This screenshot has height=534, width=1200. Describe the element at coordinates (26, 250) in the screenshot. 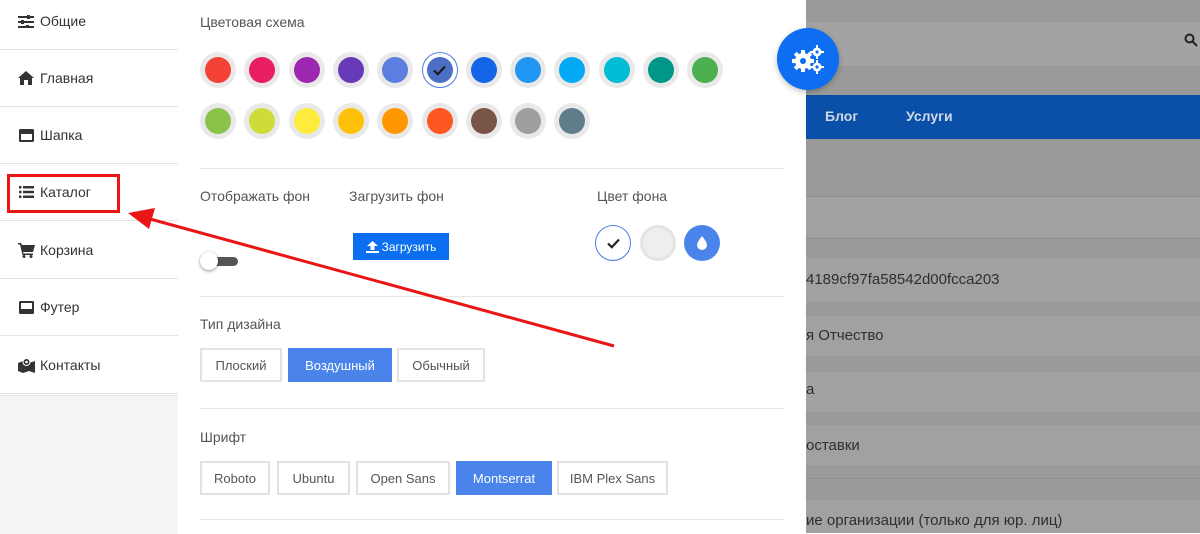

I see `cart-icon` at that location.